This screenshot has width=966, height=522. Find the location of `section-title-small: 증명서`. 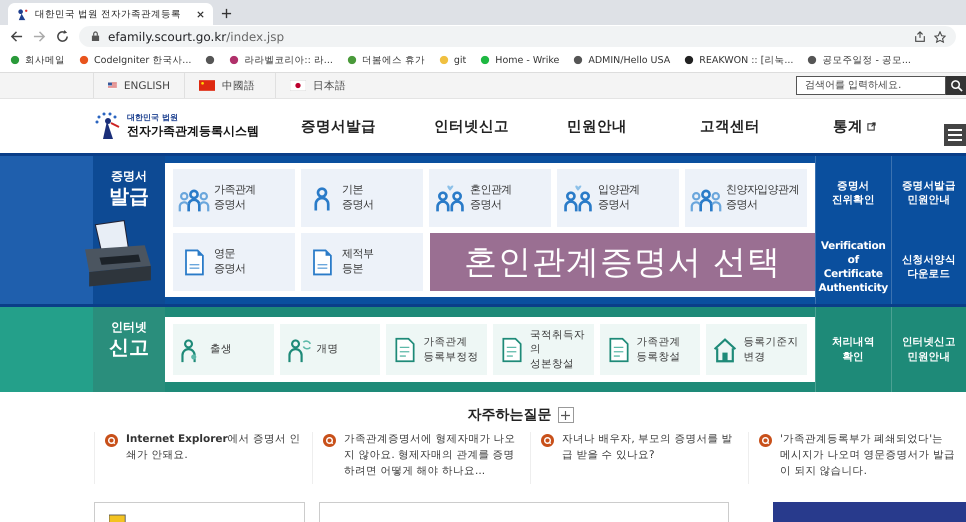

section-title-small: 증명서 is located at coordinates (129, 176).